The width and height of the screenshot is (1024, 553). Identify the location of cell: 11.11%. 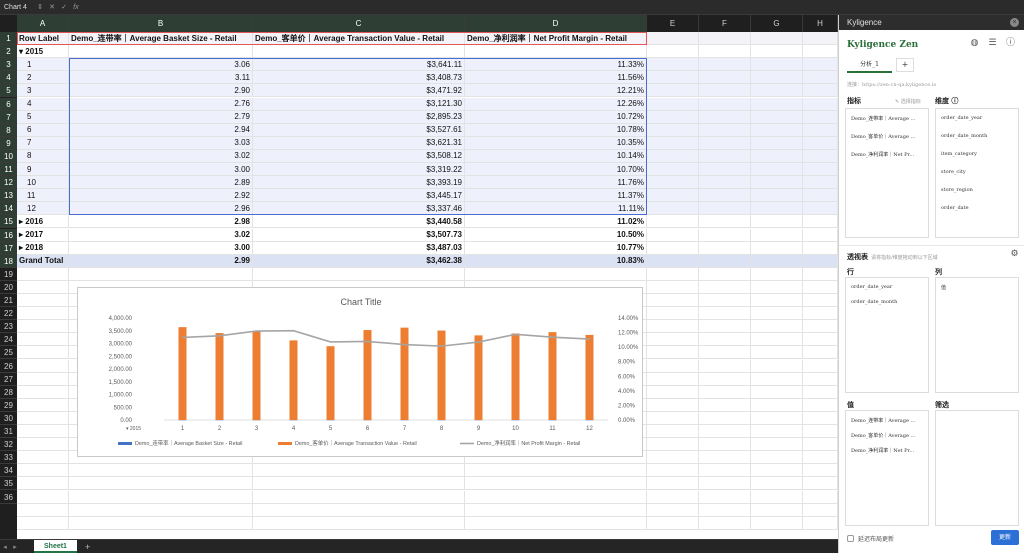
(556, 208).